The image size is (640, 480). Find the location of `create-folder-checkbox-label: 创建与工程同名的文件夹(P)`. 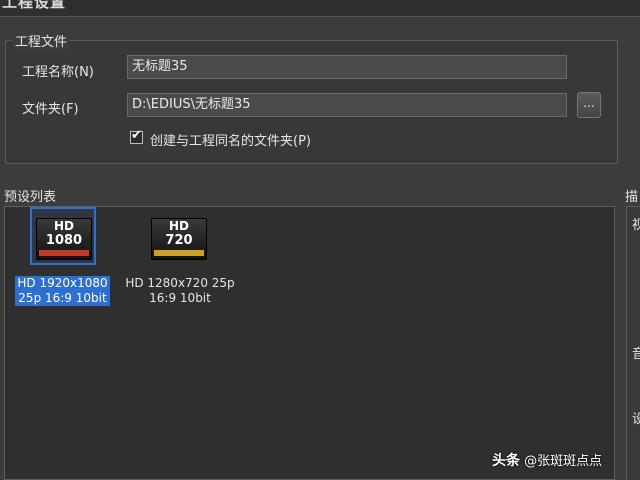

create-folder-checkbox-label: 创建与工程同名的文件夹(P) is located at coordinates (230, 139).